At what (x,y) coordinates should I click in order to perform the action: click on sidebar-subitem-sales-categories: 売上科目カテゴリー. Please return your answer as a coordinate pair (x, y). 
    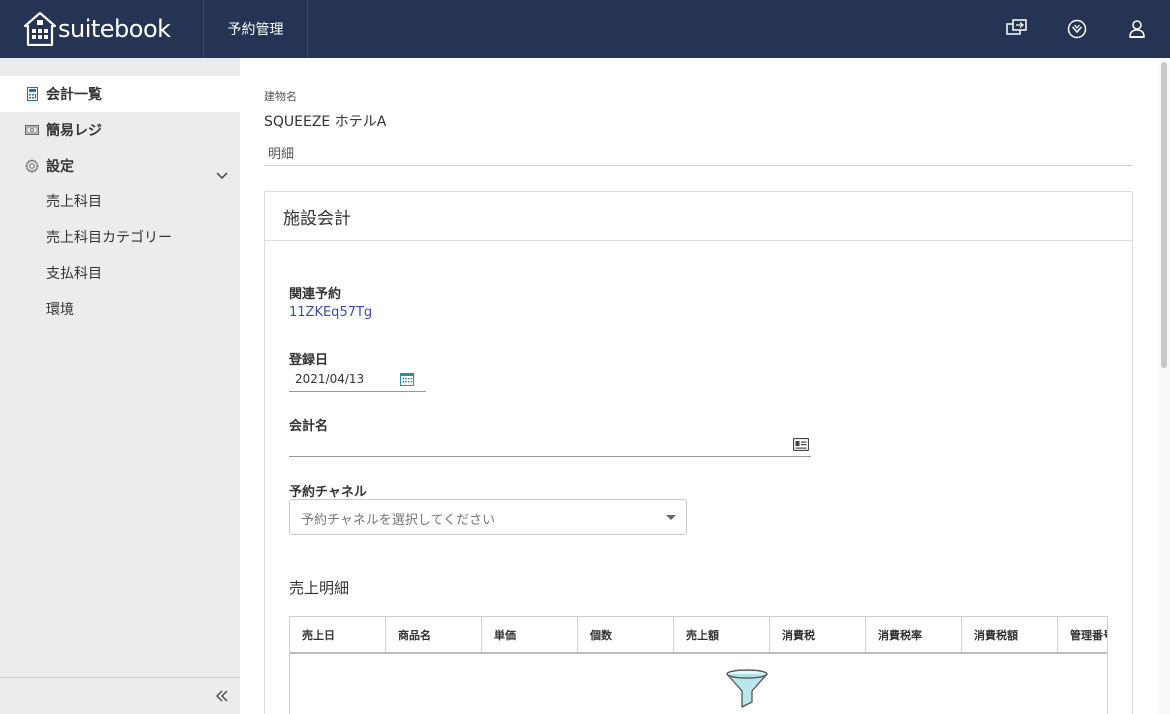
    Looking at the image, I should click on (109, 237).